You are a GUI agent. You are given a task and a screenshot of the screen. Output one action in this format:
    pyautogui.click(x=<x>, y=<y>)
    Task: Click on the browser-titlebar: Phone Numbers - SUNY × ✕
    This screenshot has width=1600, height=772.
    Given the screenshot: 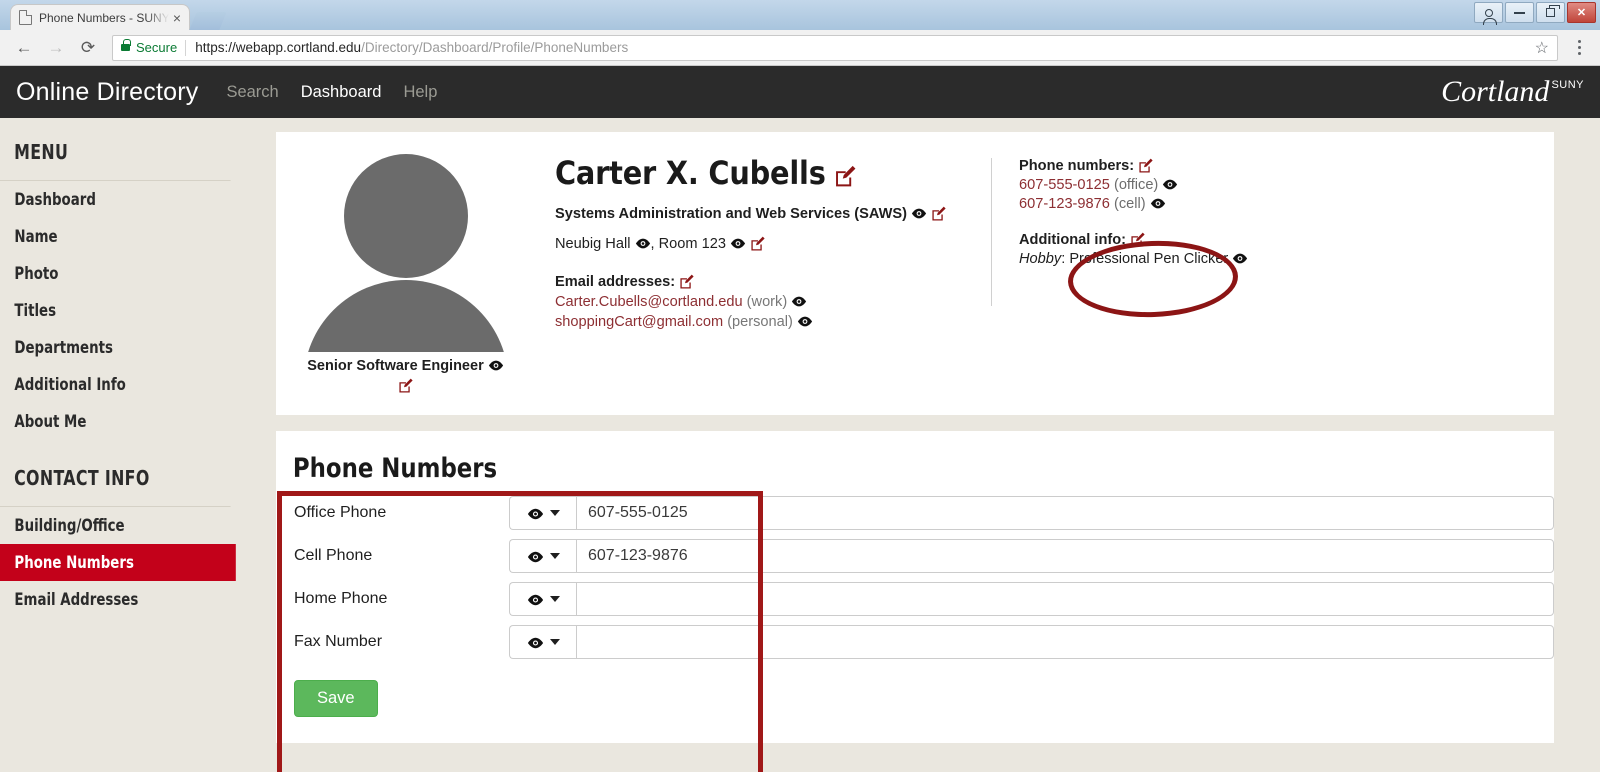 What is the action you would take?
    pyautogui.click(x=800, y=15)
    